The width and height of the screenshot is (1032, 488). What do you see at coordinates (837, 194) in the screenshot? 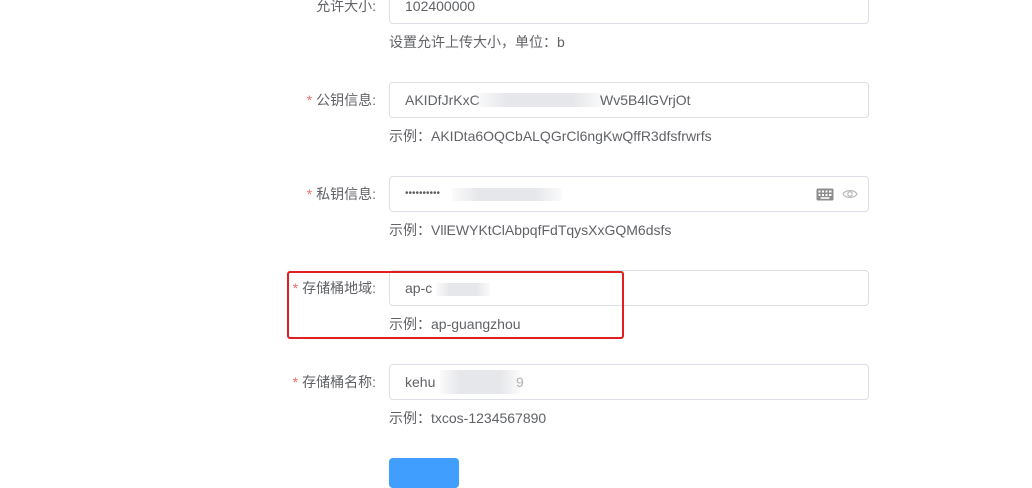
I see `private-key-suffix` at bounding box center [837, 194].